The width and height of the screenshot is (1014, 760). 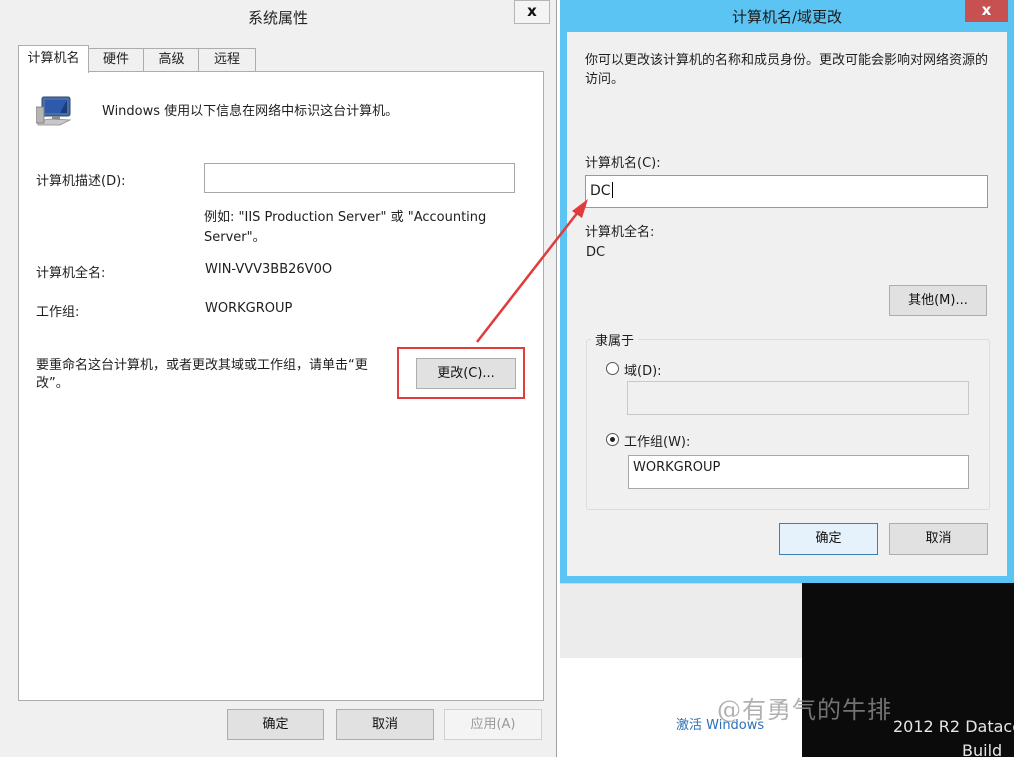 I want to click on watermark-text: @有勇气的牛排, so click(x=804, y=710).